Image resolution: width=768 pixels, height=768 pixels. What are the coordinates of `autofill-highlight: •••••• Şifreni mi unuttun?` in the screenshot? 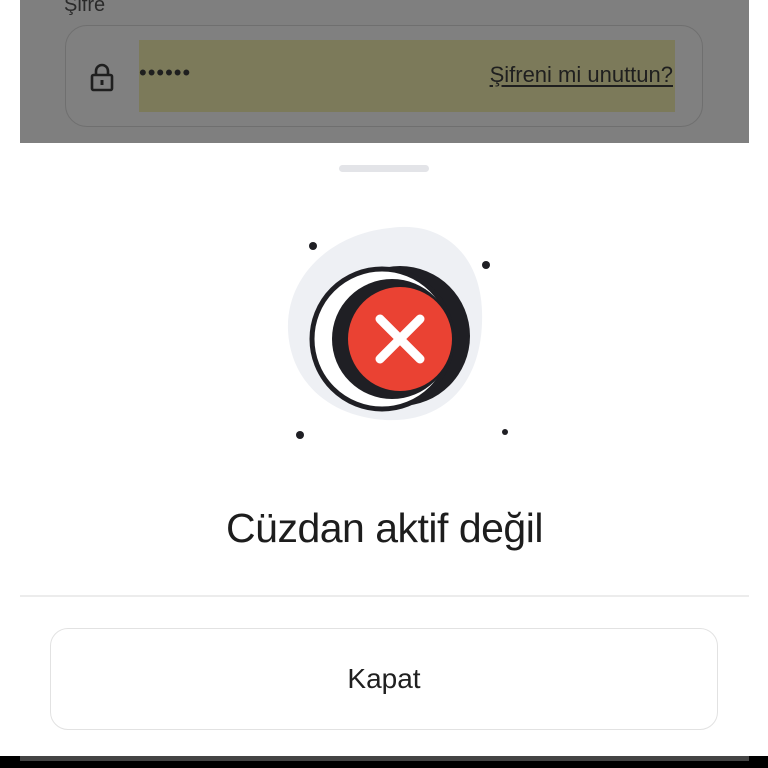 It's located at (407, 76).